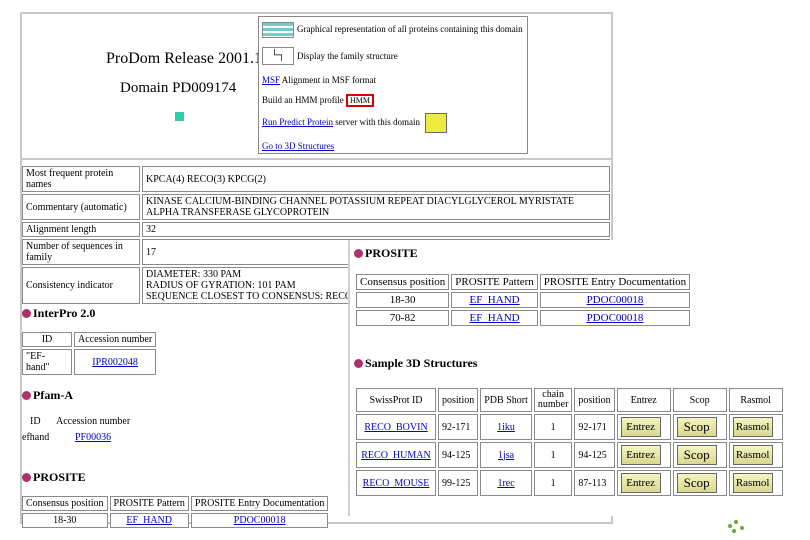  I want to click on prosite-heading: PROSITE, so click(386, 253).